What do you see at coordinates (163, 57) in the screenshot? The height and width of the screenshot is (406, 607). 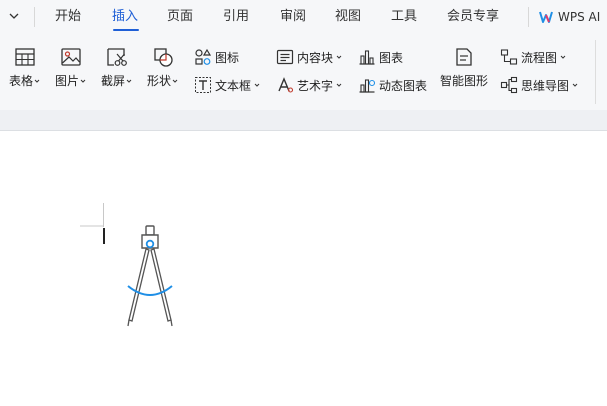 I see `shapes-icon` at bounding box center [163, 57].